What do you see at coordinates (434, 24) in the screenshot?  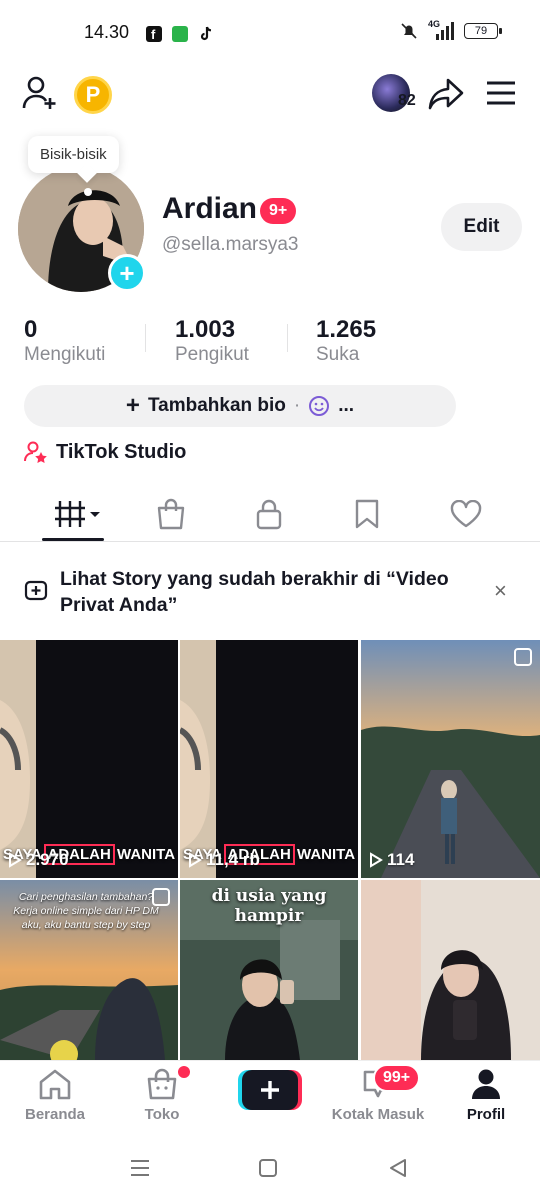 I see `network-type: 4G` at bounding box center [434, 24].